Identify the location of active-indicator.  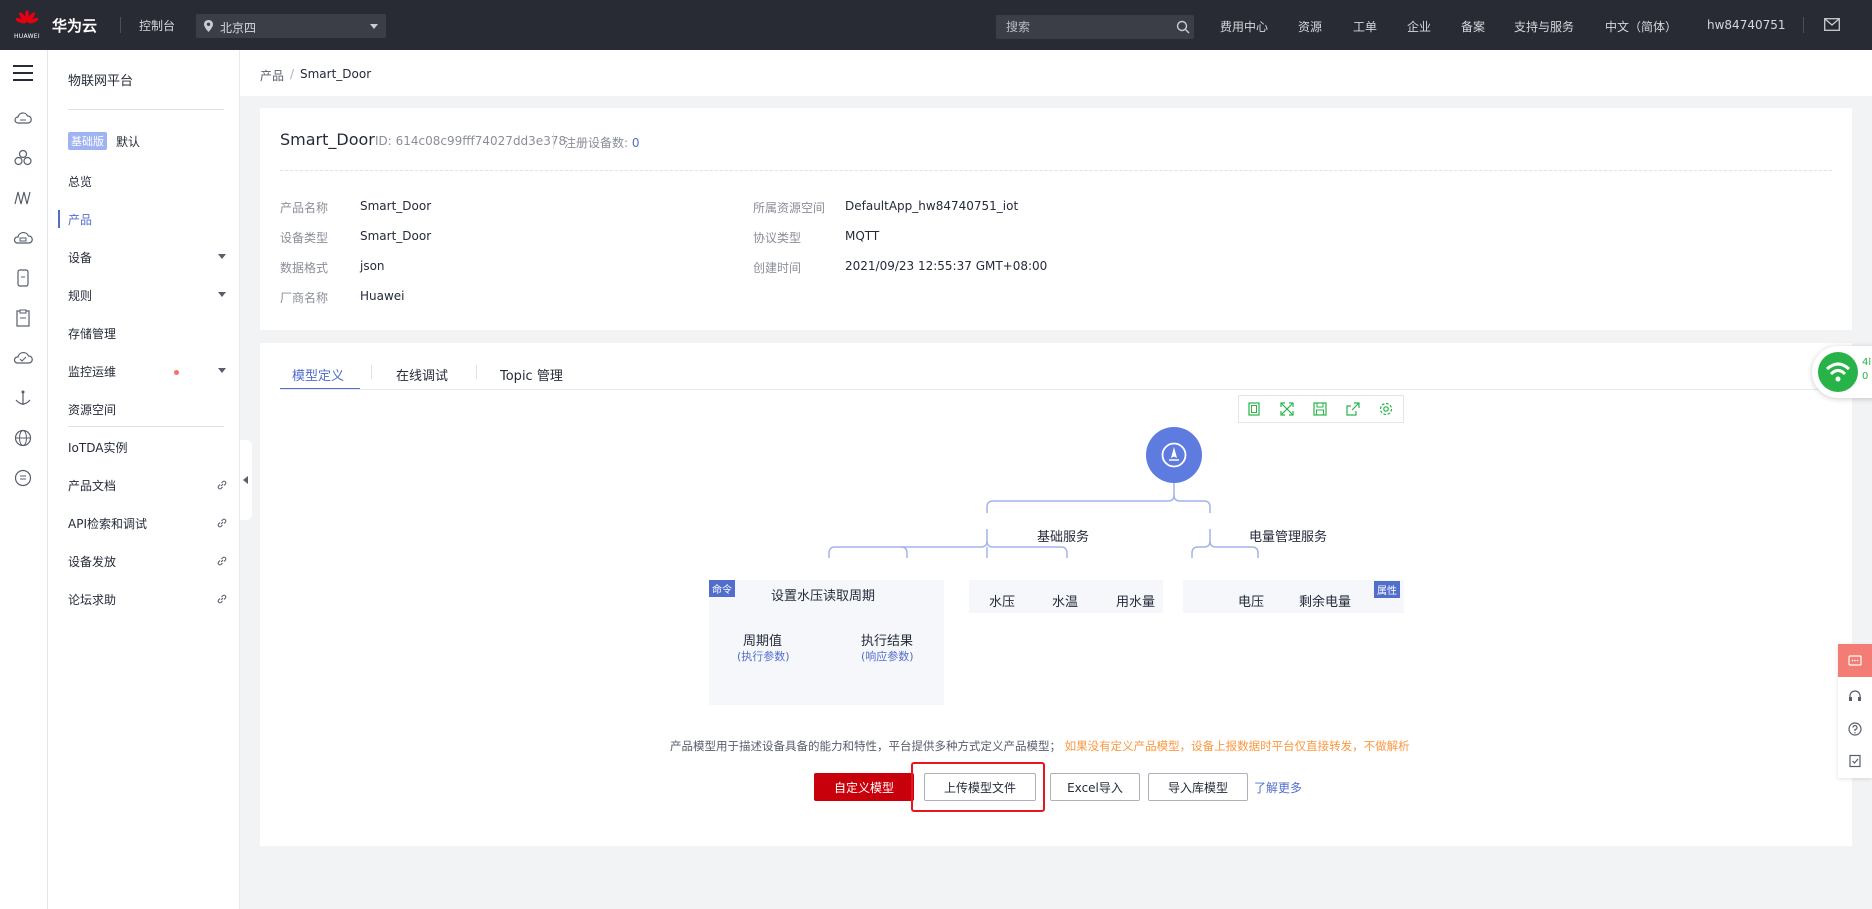
(59, 219).